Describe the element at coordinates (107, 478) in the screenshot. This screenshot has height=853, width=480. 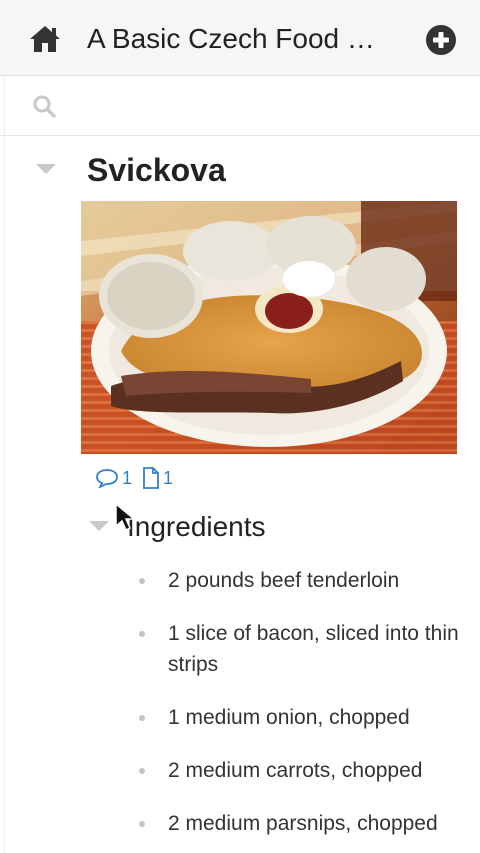
I see `comment-icon` at that location.